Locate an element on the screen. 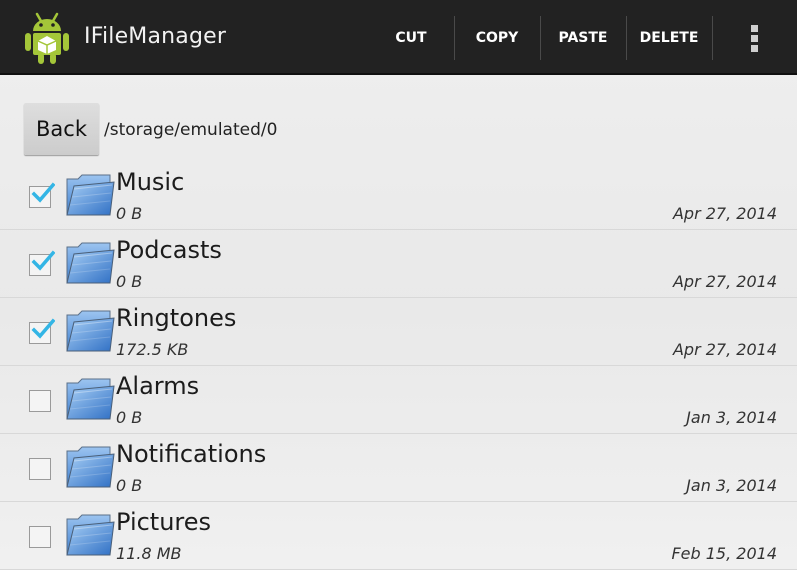  file-name: Podcasts is located at coordinates (169, 250).